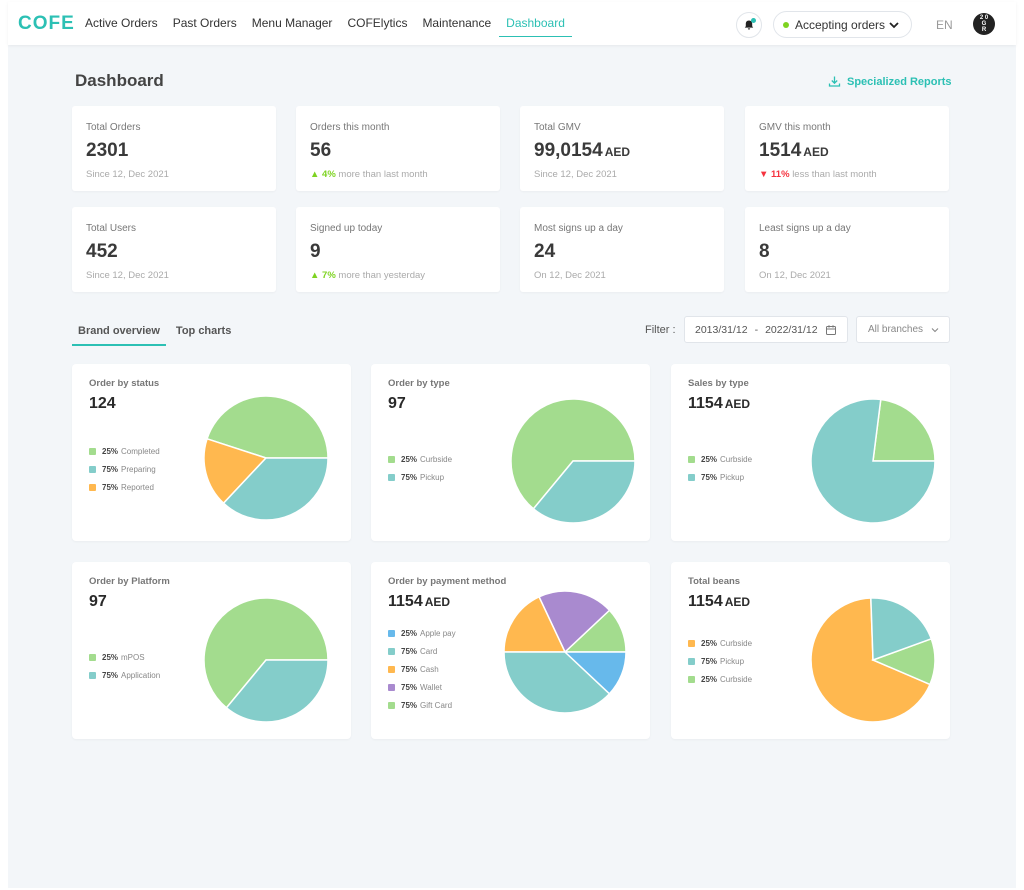 The width and height of the screenshot is (1024, 890). Describe the element at coordinates (622, 249) in the screenshot. I see `stat-card-most-signups-day: Most signs up a day 24 On 12, Dec 2021` at that location.